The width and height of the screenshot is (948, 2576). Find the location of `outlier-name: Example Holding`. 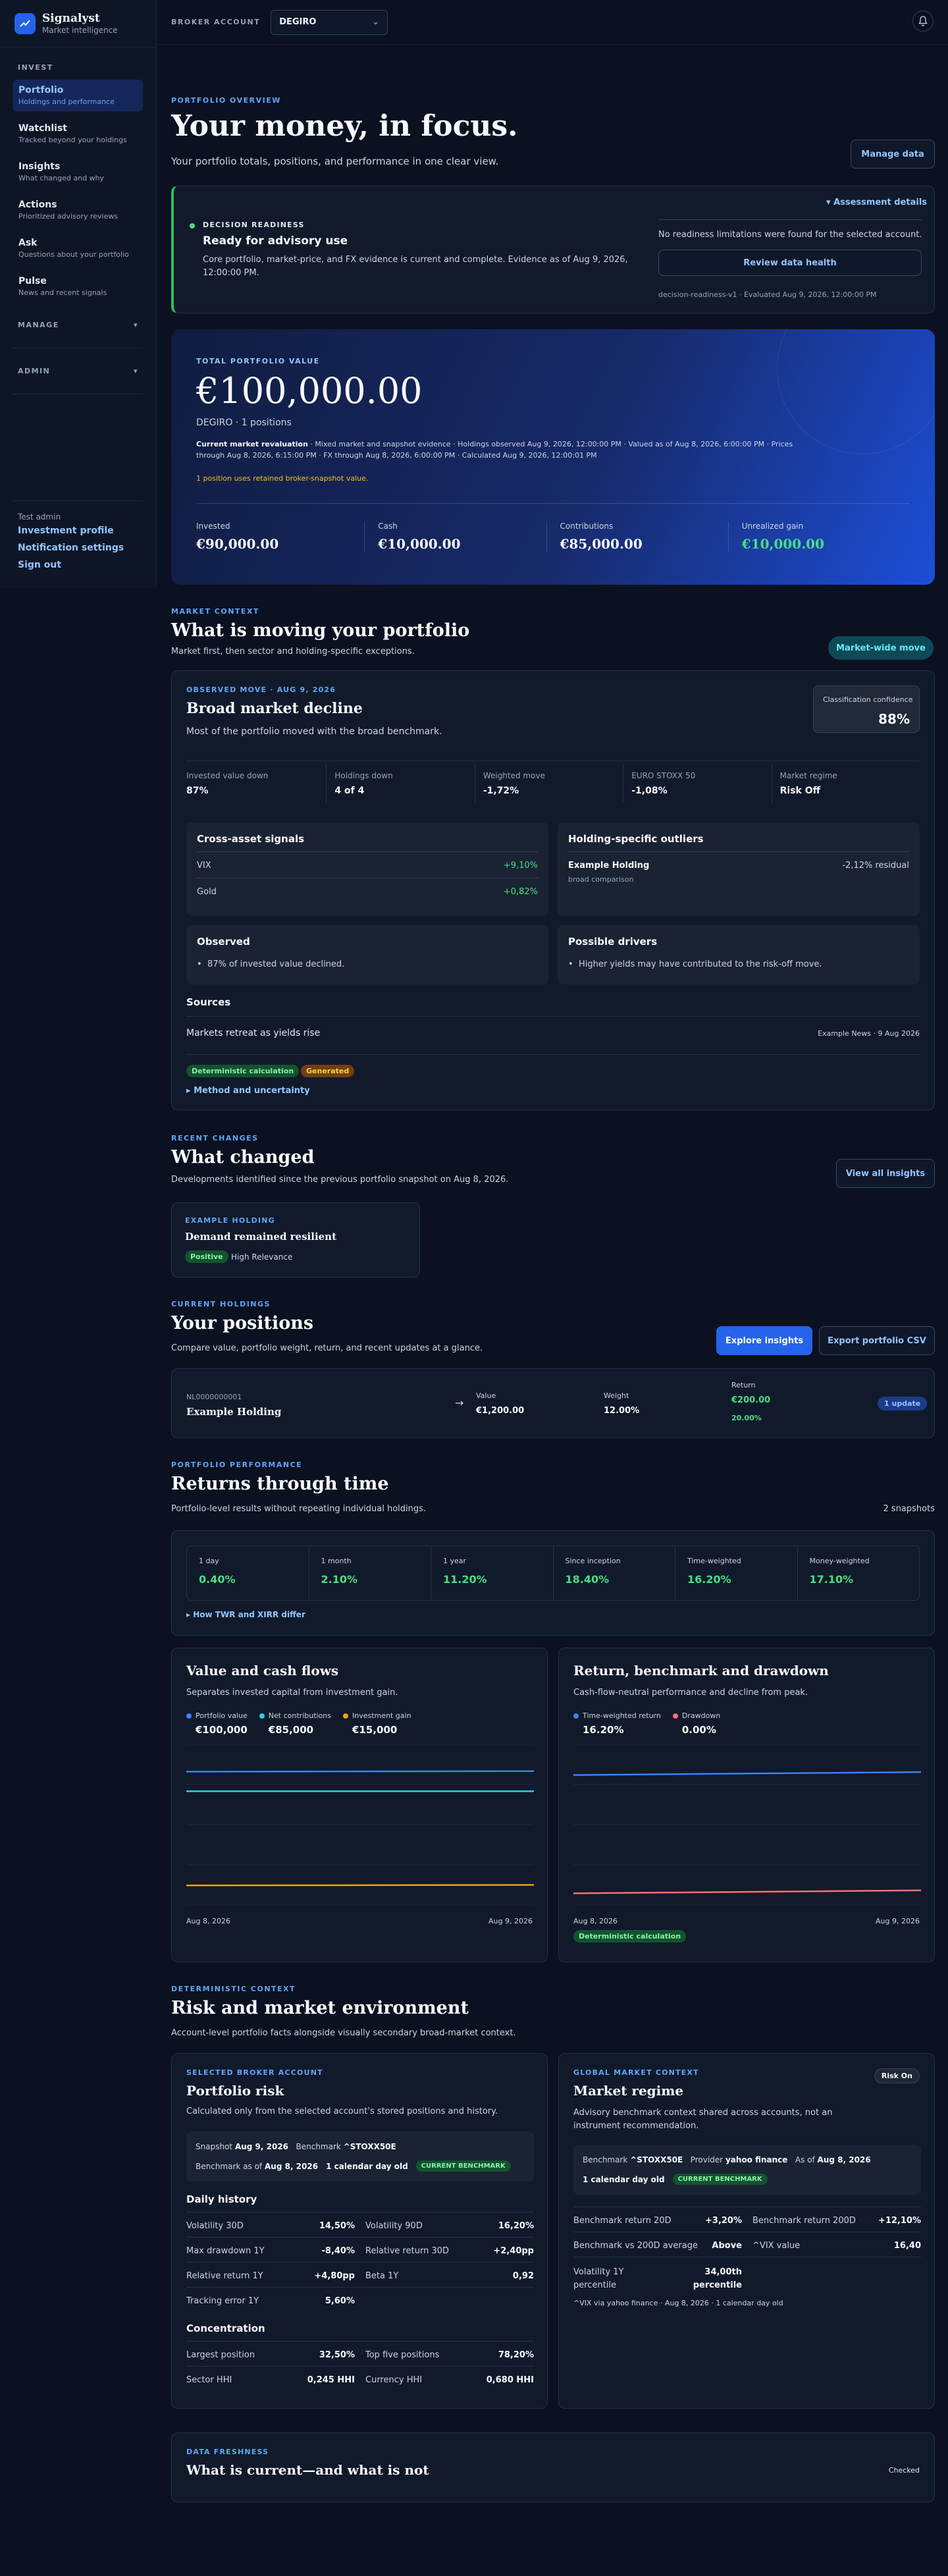

outlier-name: Example Holding is located at coordinates (609, 866).